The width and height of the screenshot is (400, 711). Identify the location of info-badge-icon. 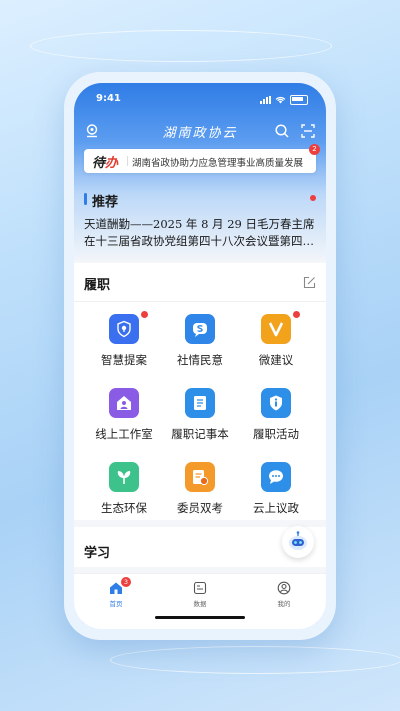
(276, 403).